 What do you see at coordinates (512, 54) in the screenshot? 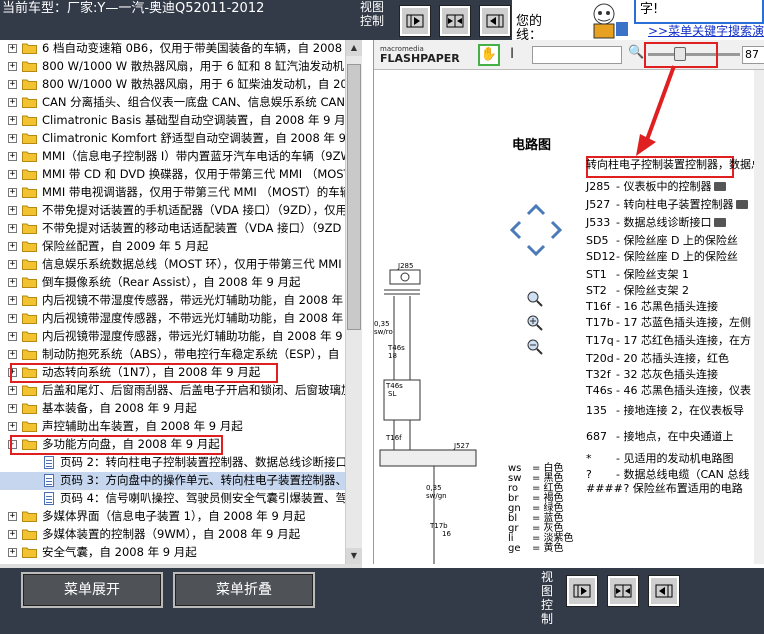
I see `text-select-icon: I` at bounding box center [512, 54].